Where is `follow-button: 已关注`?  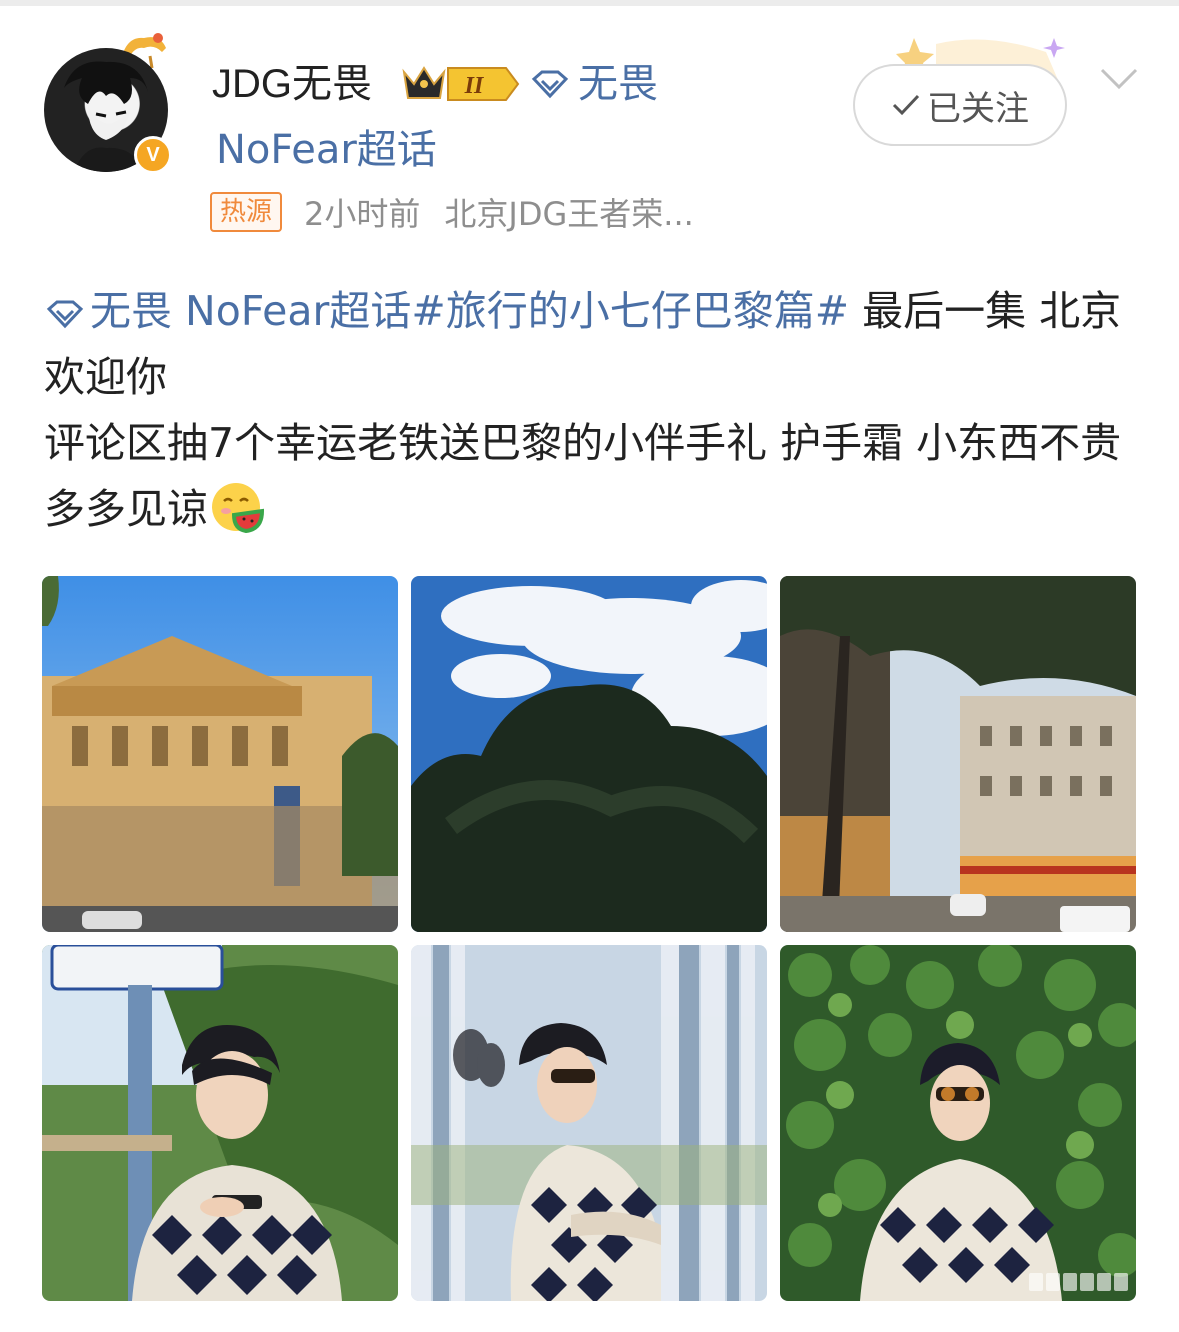 follow-button: 已关注 is located at coordinates (960, 105).